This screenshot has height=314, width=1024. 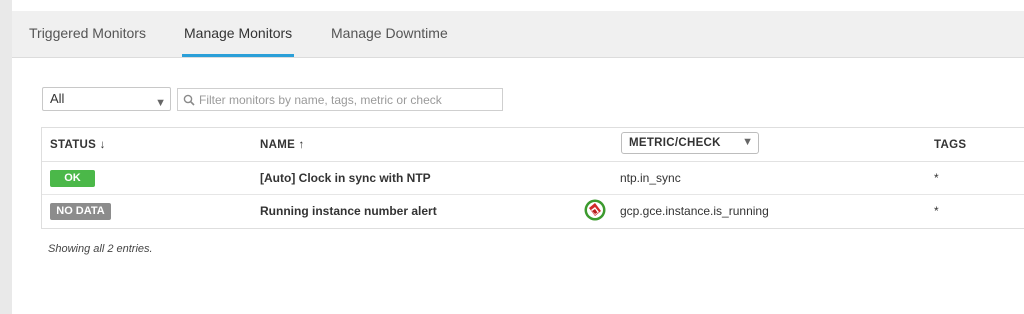 I want to click on left-rail, so click(x=6, y=157).